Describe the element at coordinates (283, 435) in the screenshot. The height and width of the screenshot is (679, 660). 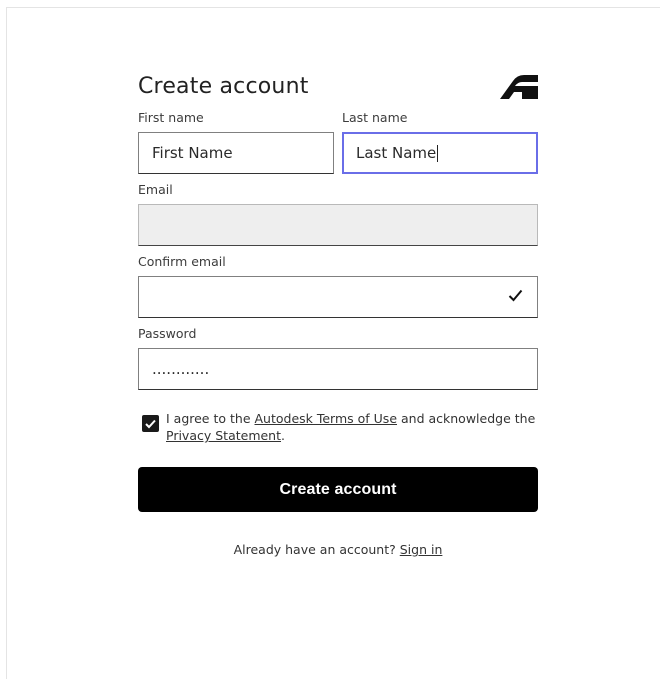
I see `agreement-text-3: .` at that location.